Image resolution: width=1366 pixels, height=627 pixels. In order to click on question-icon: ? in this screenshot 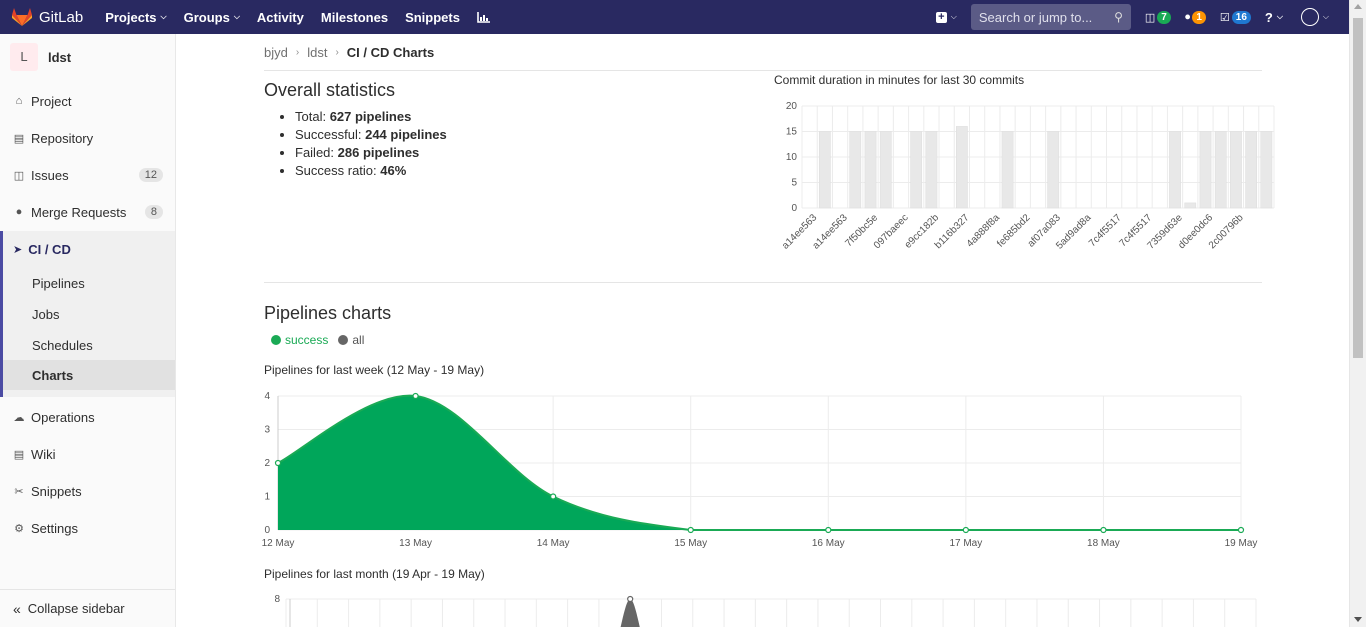, I will do `click(1268, 17)`.